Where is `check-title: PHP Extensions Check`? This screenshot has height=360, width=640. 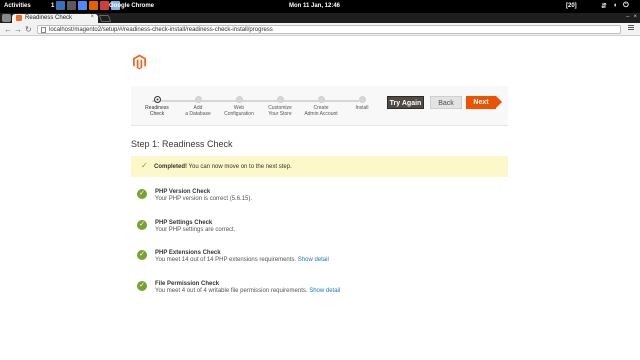
check-title: PHP Extensions Check is located at coordinates (188, 253).